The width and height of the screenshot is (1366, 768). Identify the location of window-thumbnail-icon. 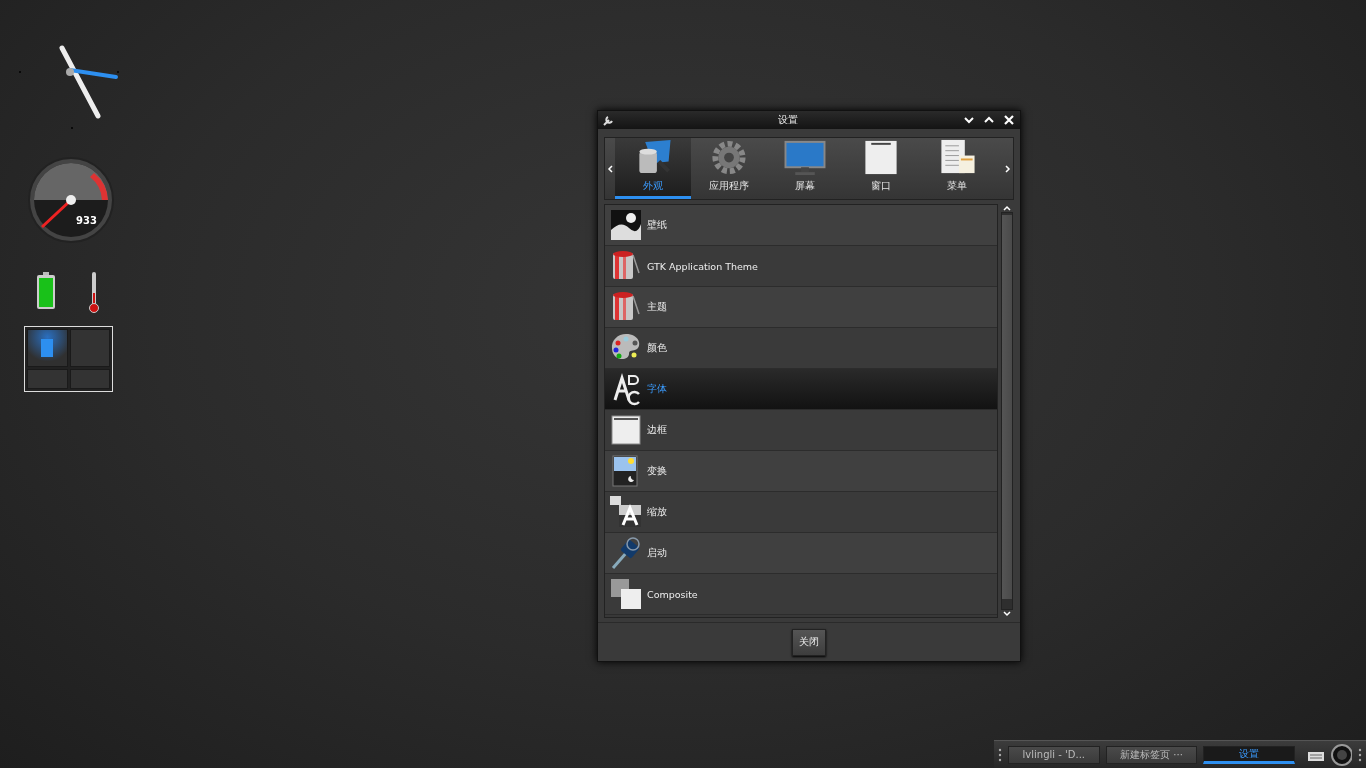
(47, 348).